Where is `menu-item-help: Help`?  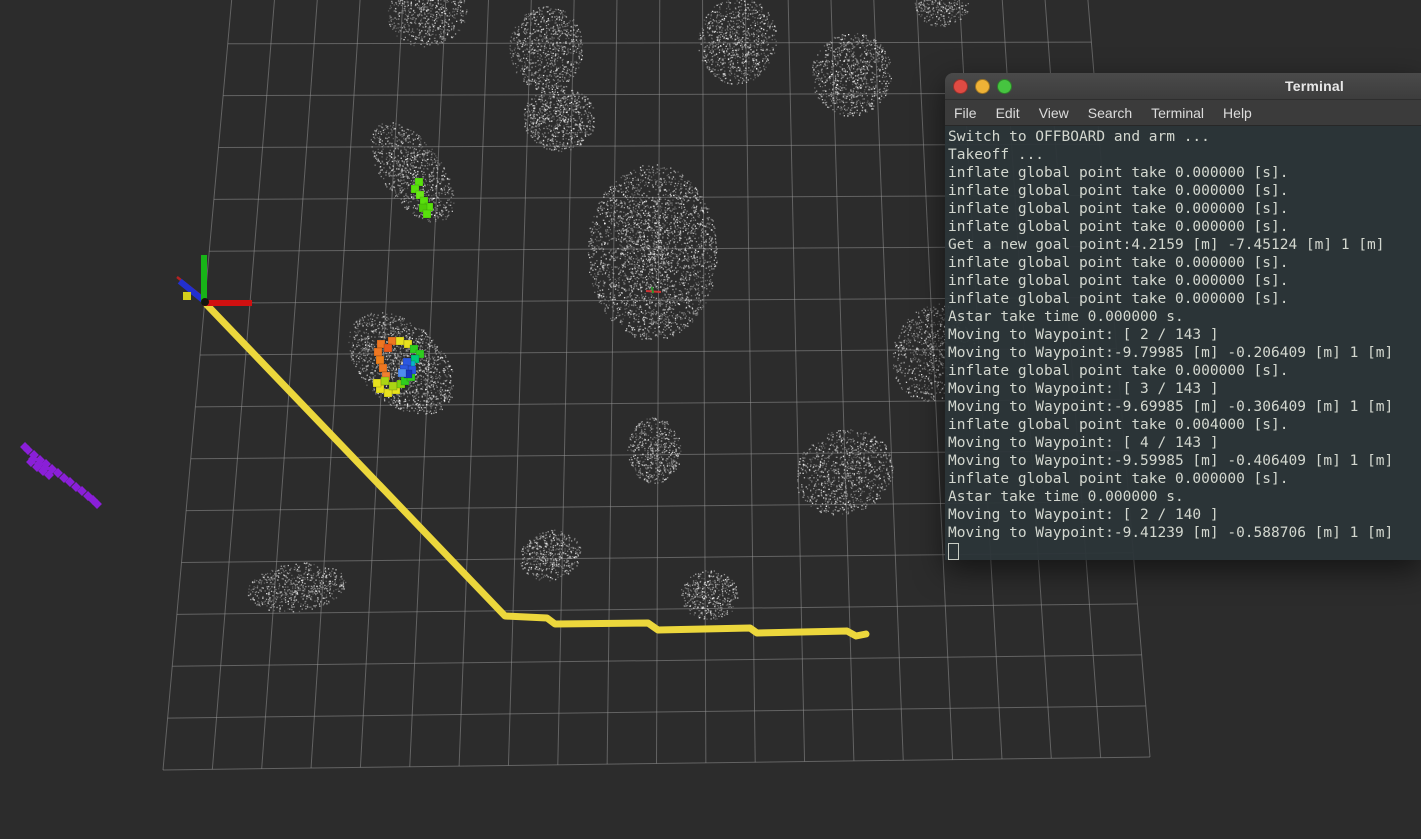
menu-item-help: Help is located at coordinates (1237, 113).